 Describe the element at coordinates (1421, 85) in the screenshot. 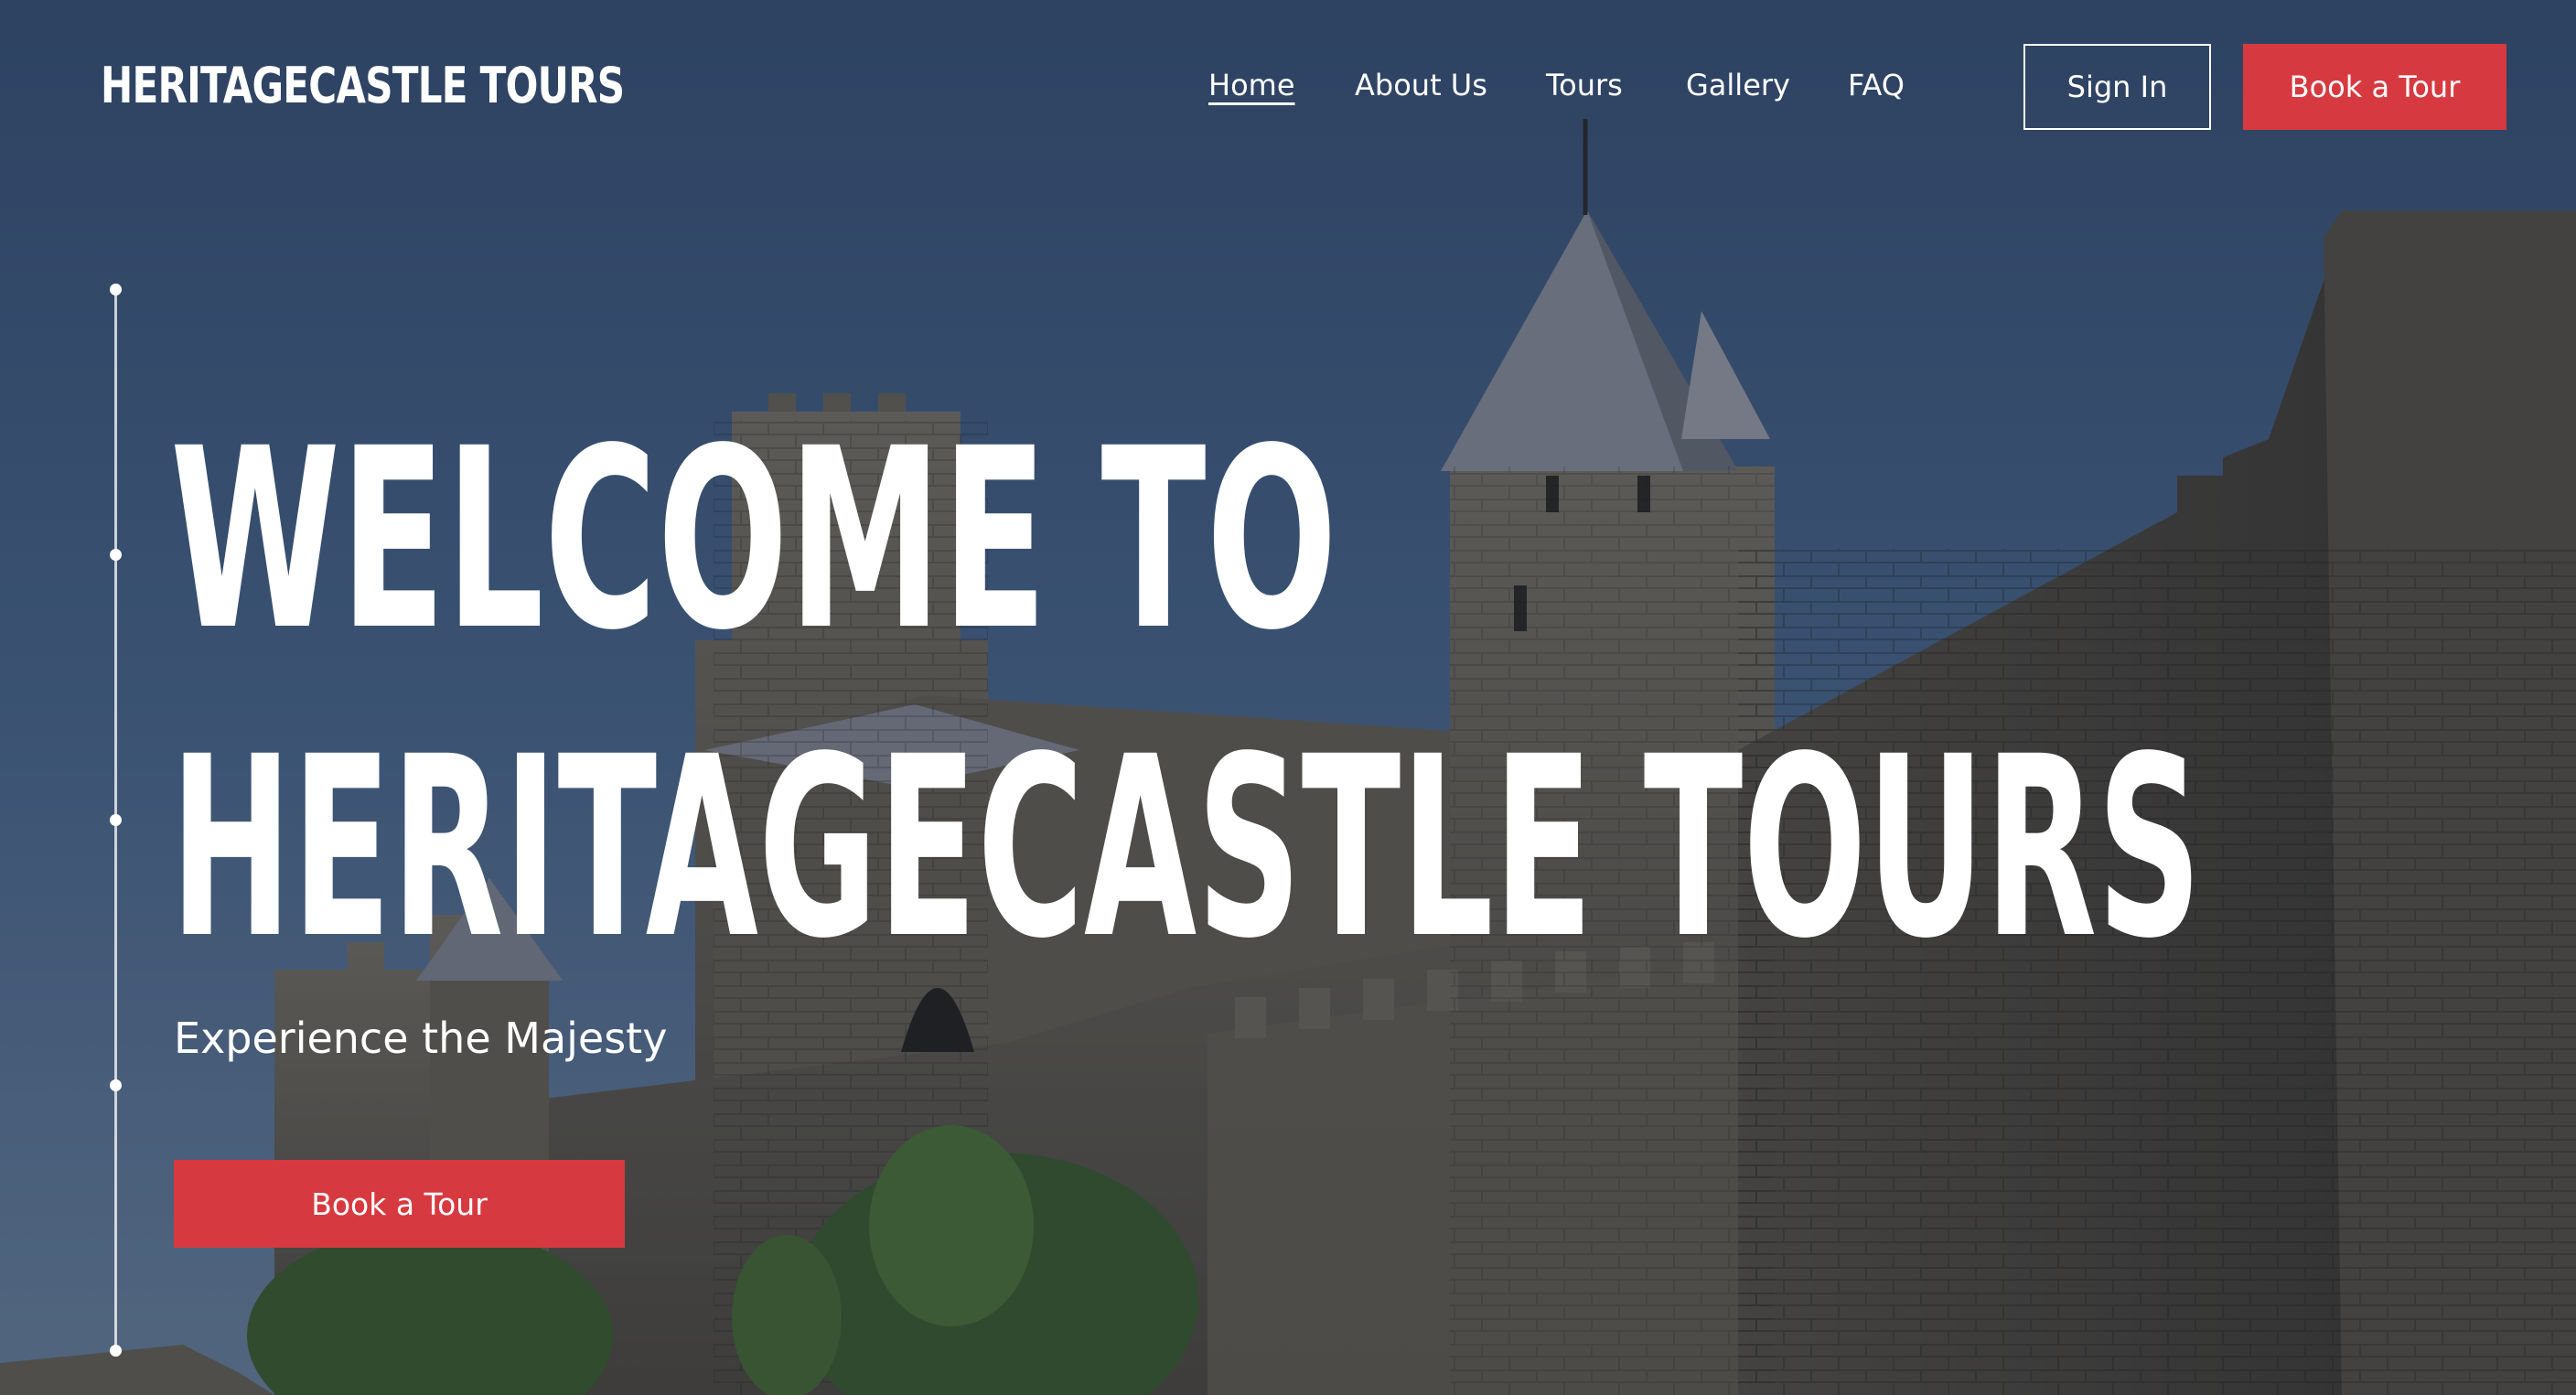

I see `nav-link-about-us: About Us` at that location.